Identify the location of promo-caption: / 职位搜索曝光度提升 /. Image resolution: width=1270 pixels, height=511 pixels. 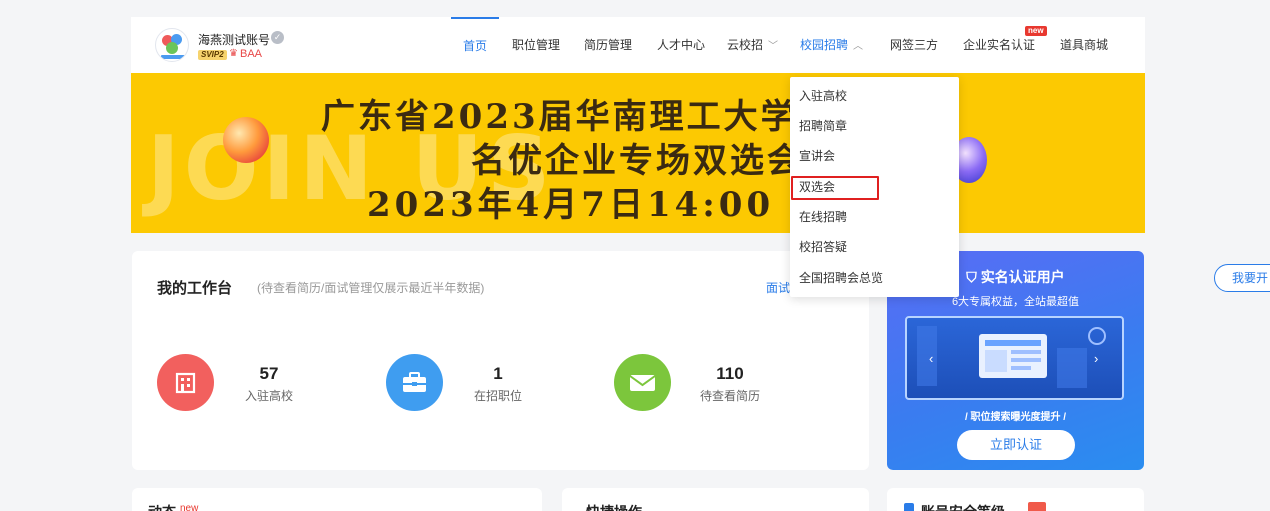
(1015, 417).